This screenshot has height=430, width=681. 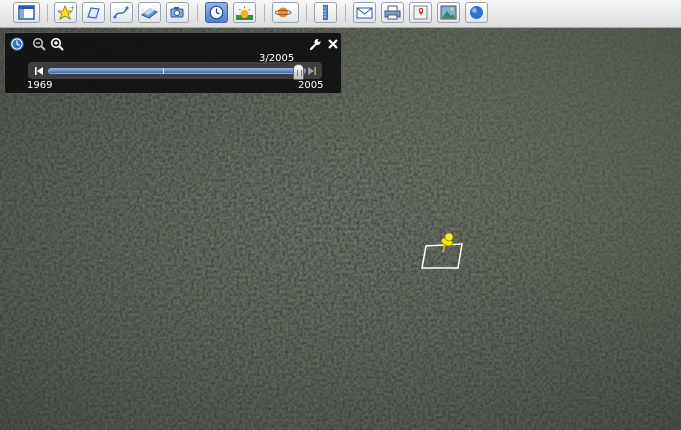 I want to click on globe-icon, so click(x=476, y=12).